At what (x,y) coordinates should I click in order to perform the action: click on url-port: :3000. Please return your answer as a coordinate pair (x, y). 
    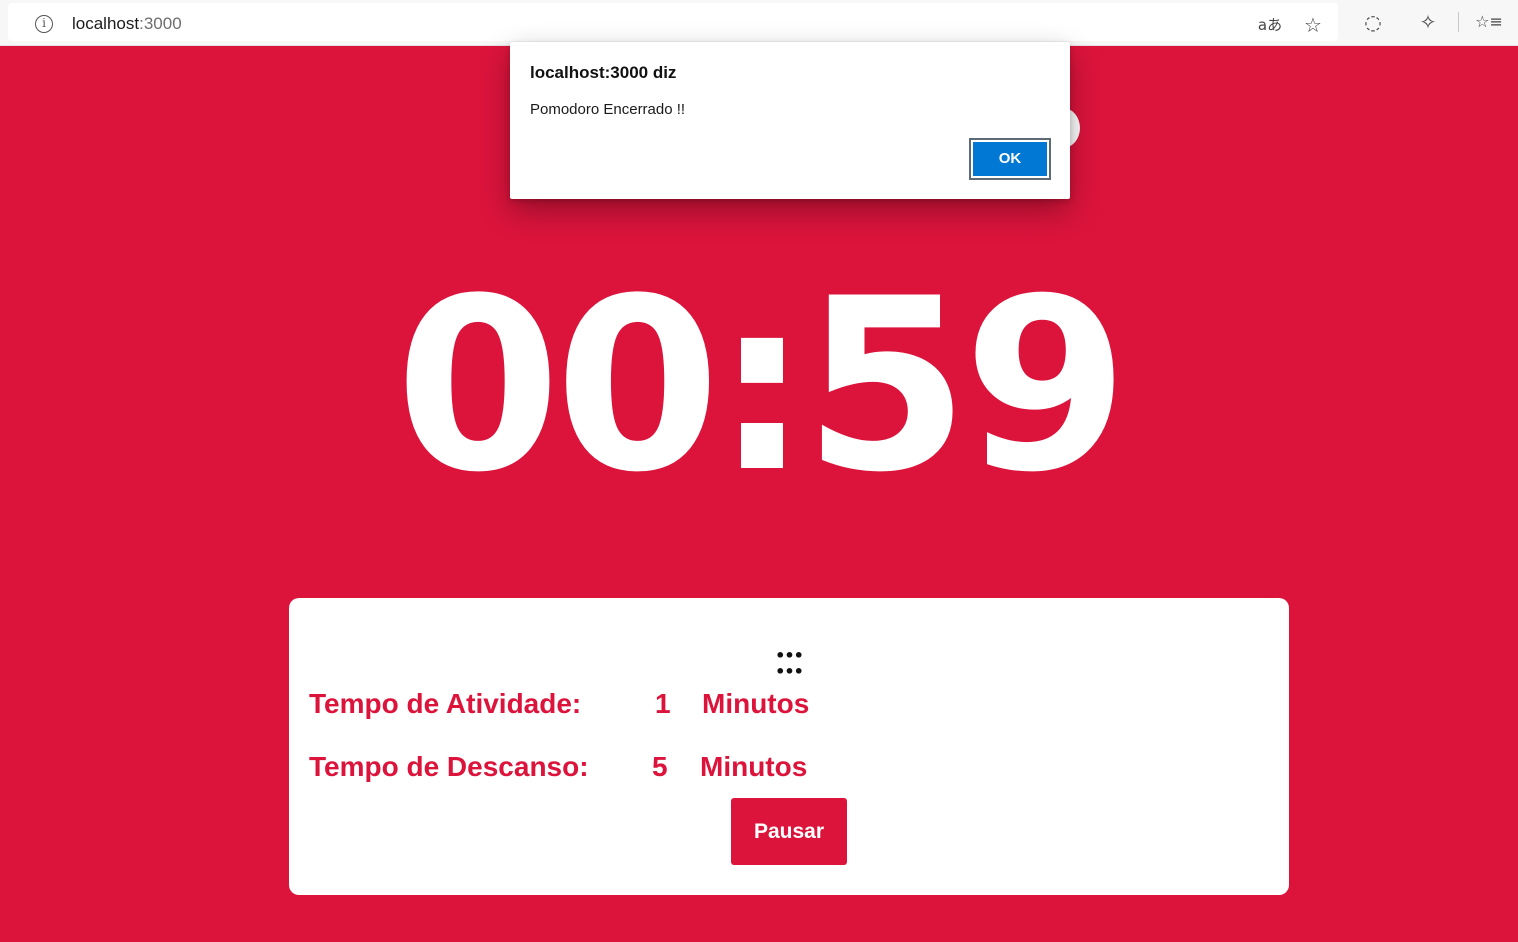
    Looking at the image, I should click on (160, 23).